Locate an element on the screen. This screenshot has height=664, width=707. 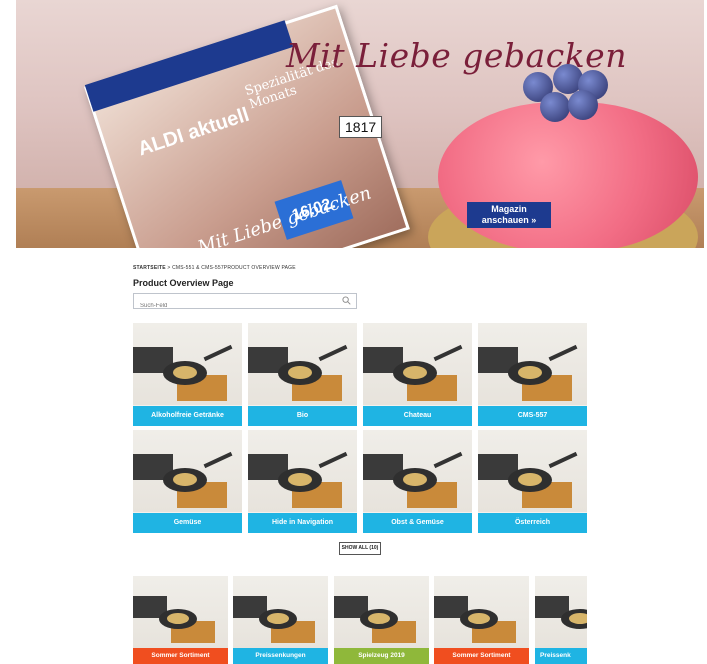
category-label: Bio is located at coordinates (302, 416).